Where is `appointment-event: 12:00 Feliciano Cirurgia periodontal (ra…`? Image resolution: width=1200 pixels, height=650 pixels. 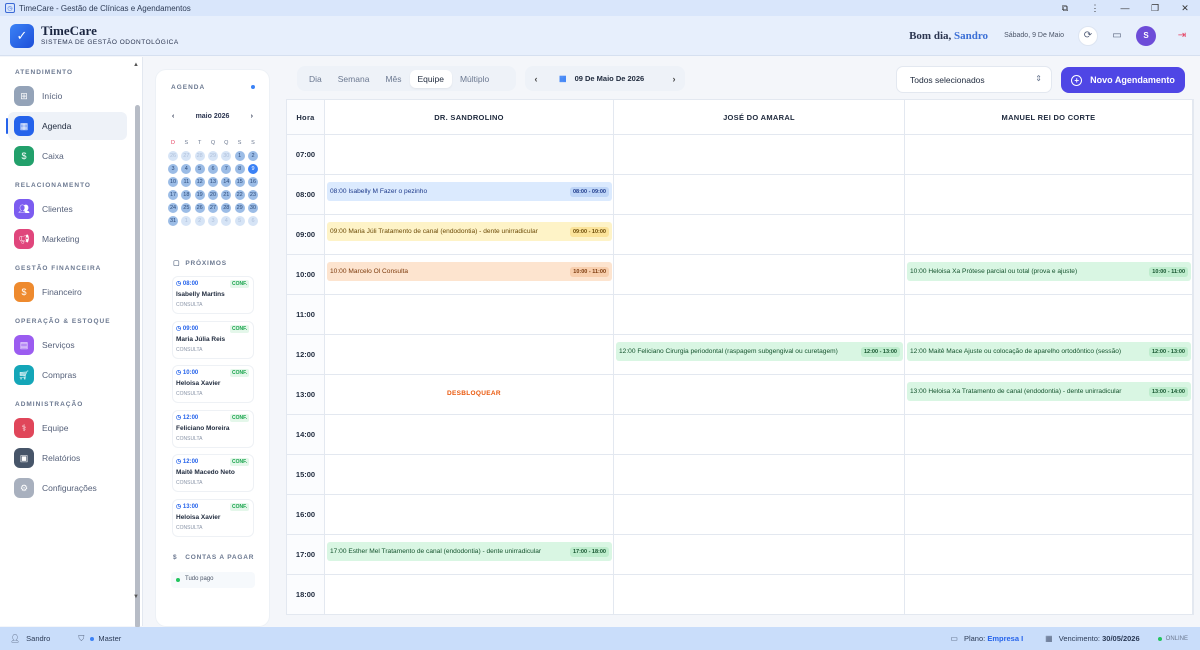 appointment-event: 12:00 Feliciano Cirurgia periodontal (ra… is located at coordinates (759, 351).